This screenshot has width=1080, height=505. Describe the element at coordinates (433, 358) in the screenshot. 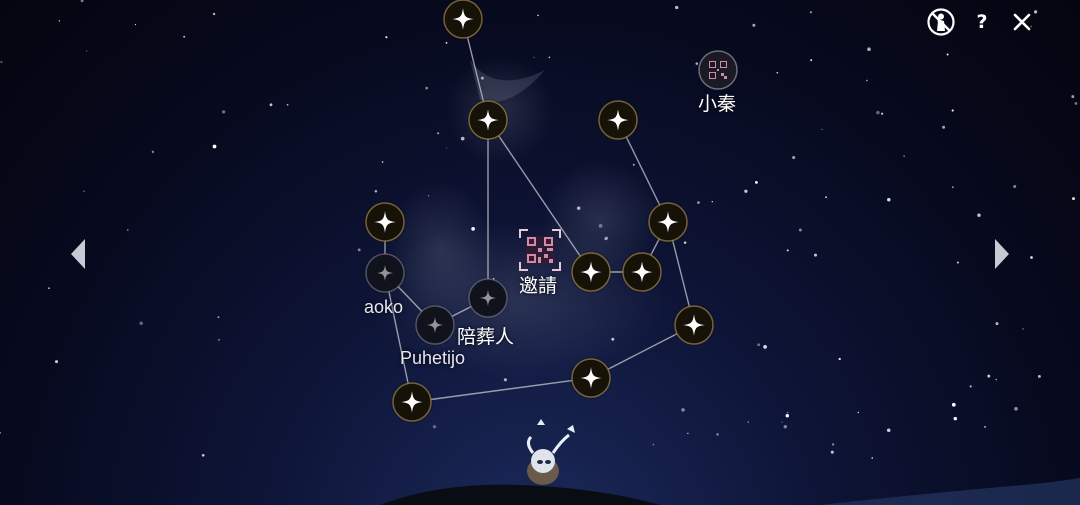

I see `friend-name-puhetijo: Puhetijo` at that location.